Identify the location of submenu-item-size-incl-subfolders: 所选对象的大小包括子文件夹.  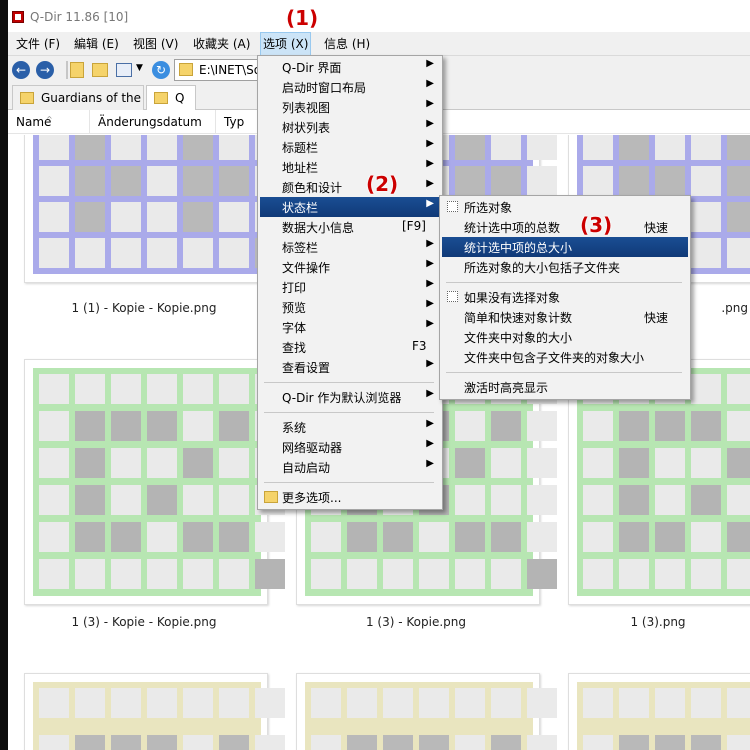
(565, 267).